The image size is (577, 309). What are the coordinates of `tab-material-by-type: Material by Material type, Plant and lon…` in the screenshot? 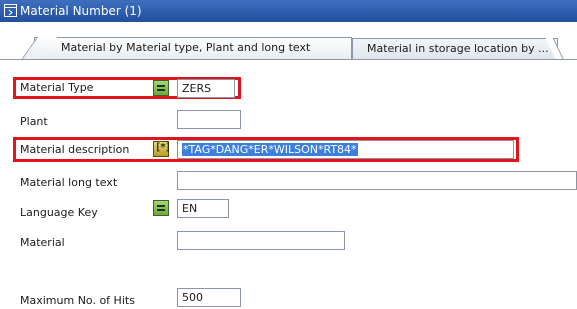 It's located at (186, 48).